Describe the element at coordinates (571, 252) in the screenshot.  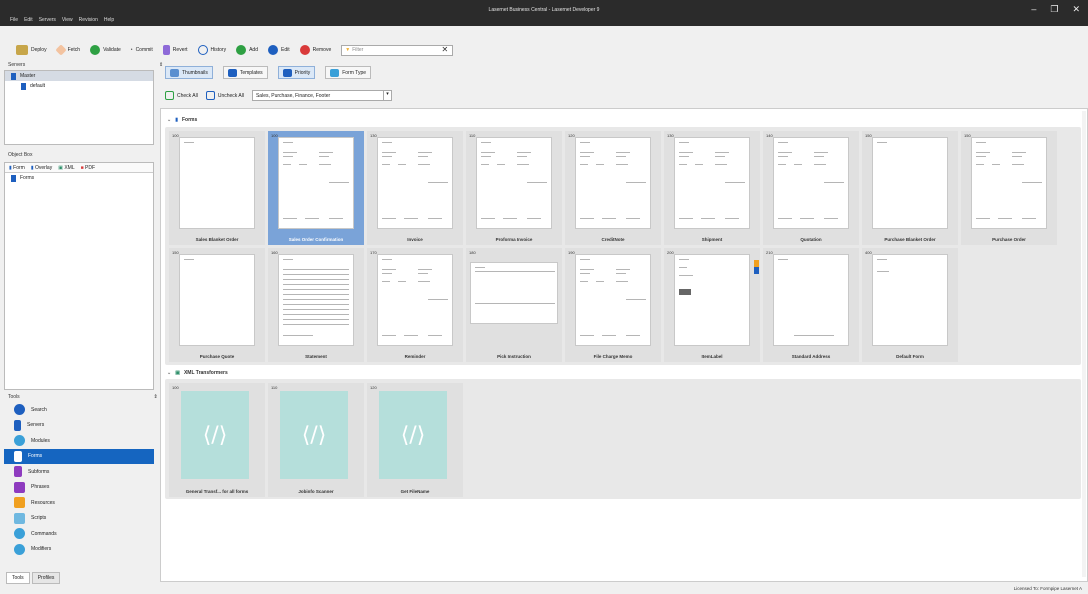
I see `form-priority: 190` at that location.